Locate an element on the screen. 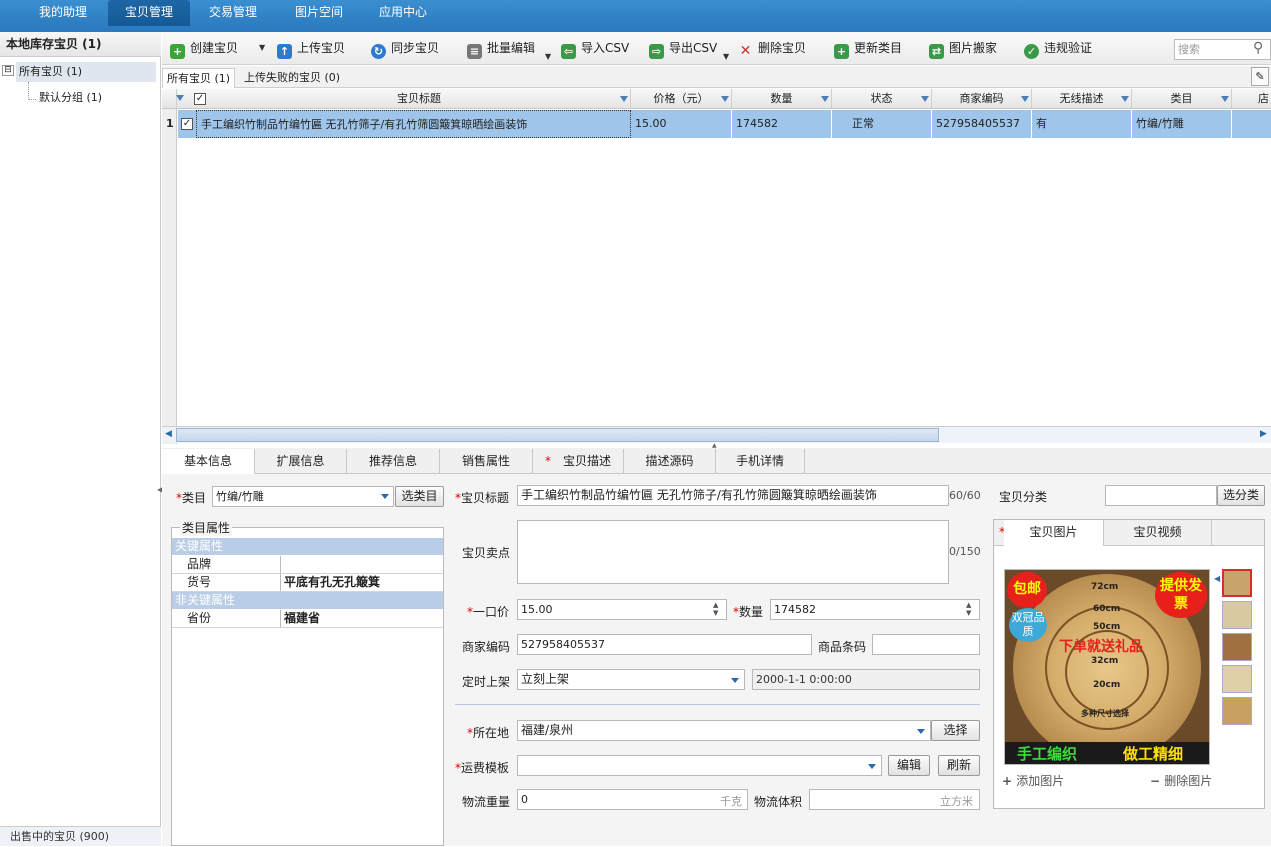  attr-row-brand: 品牌 is located at coordinates (307, 565).